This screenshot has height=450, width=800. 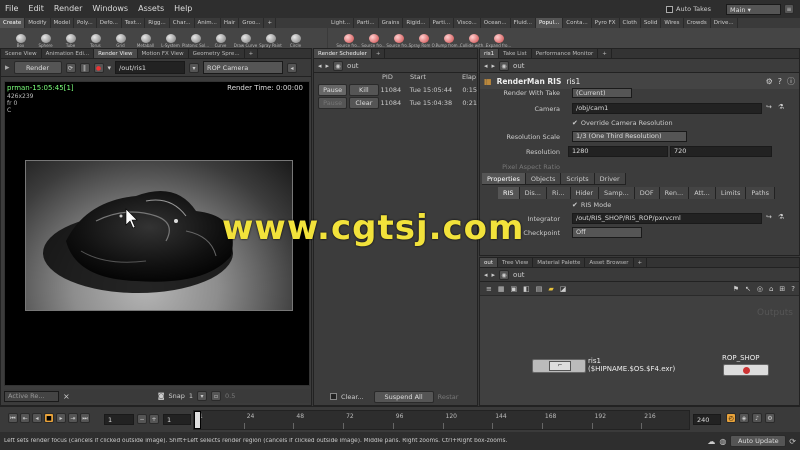 What do you see at coordinates (630, 23) in the screenshot?
I see `shelf-tab-cloth: Cloth` at bounding box center [630, 23].